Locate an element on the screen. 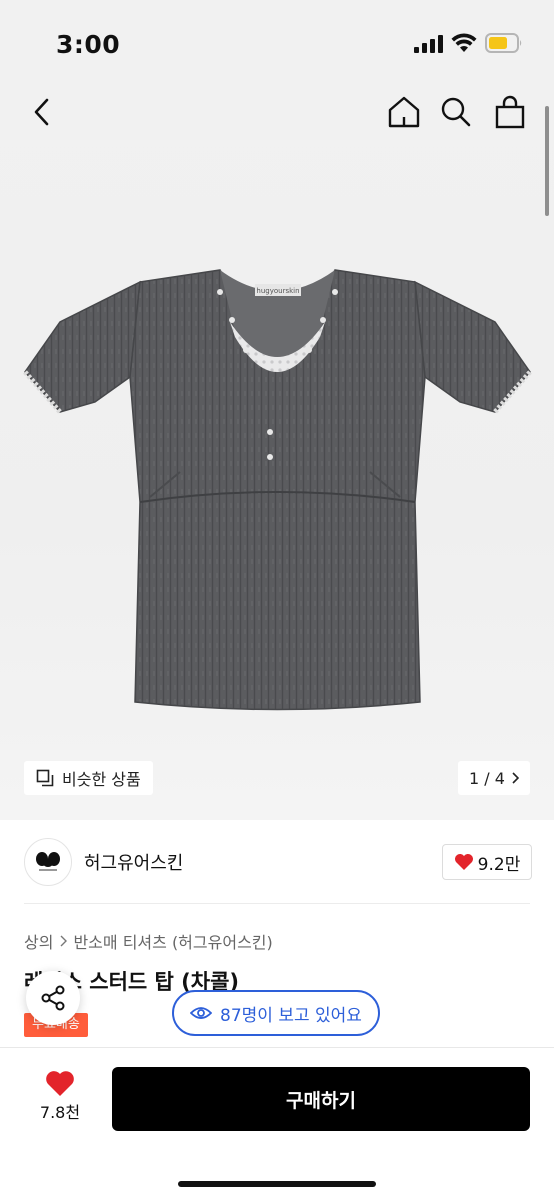 This screenshot has height=1201, width=554. brand-logo-icon is located at coordinates (48, 861).